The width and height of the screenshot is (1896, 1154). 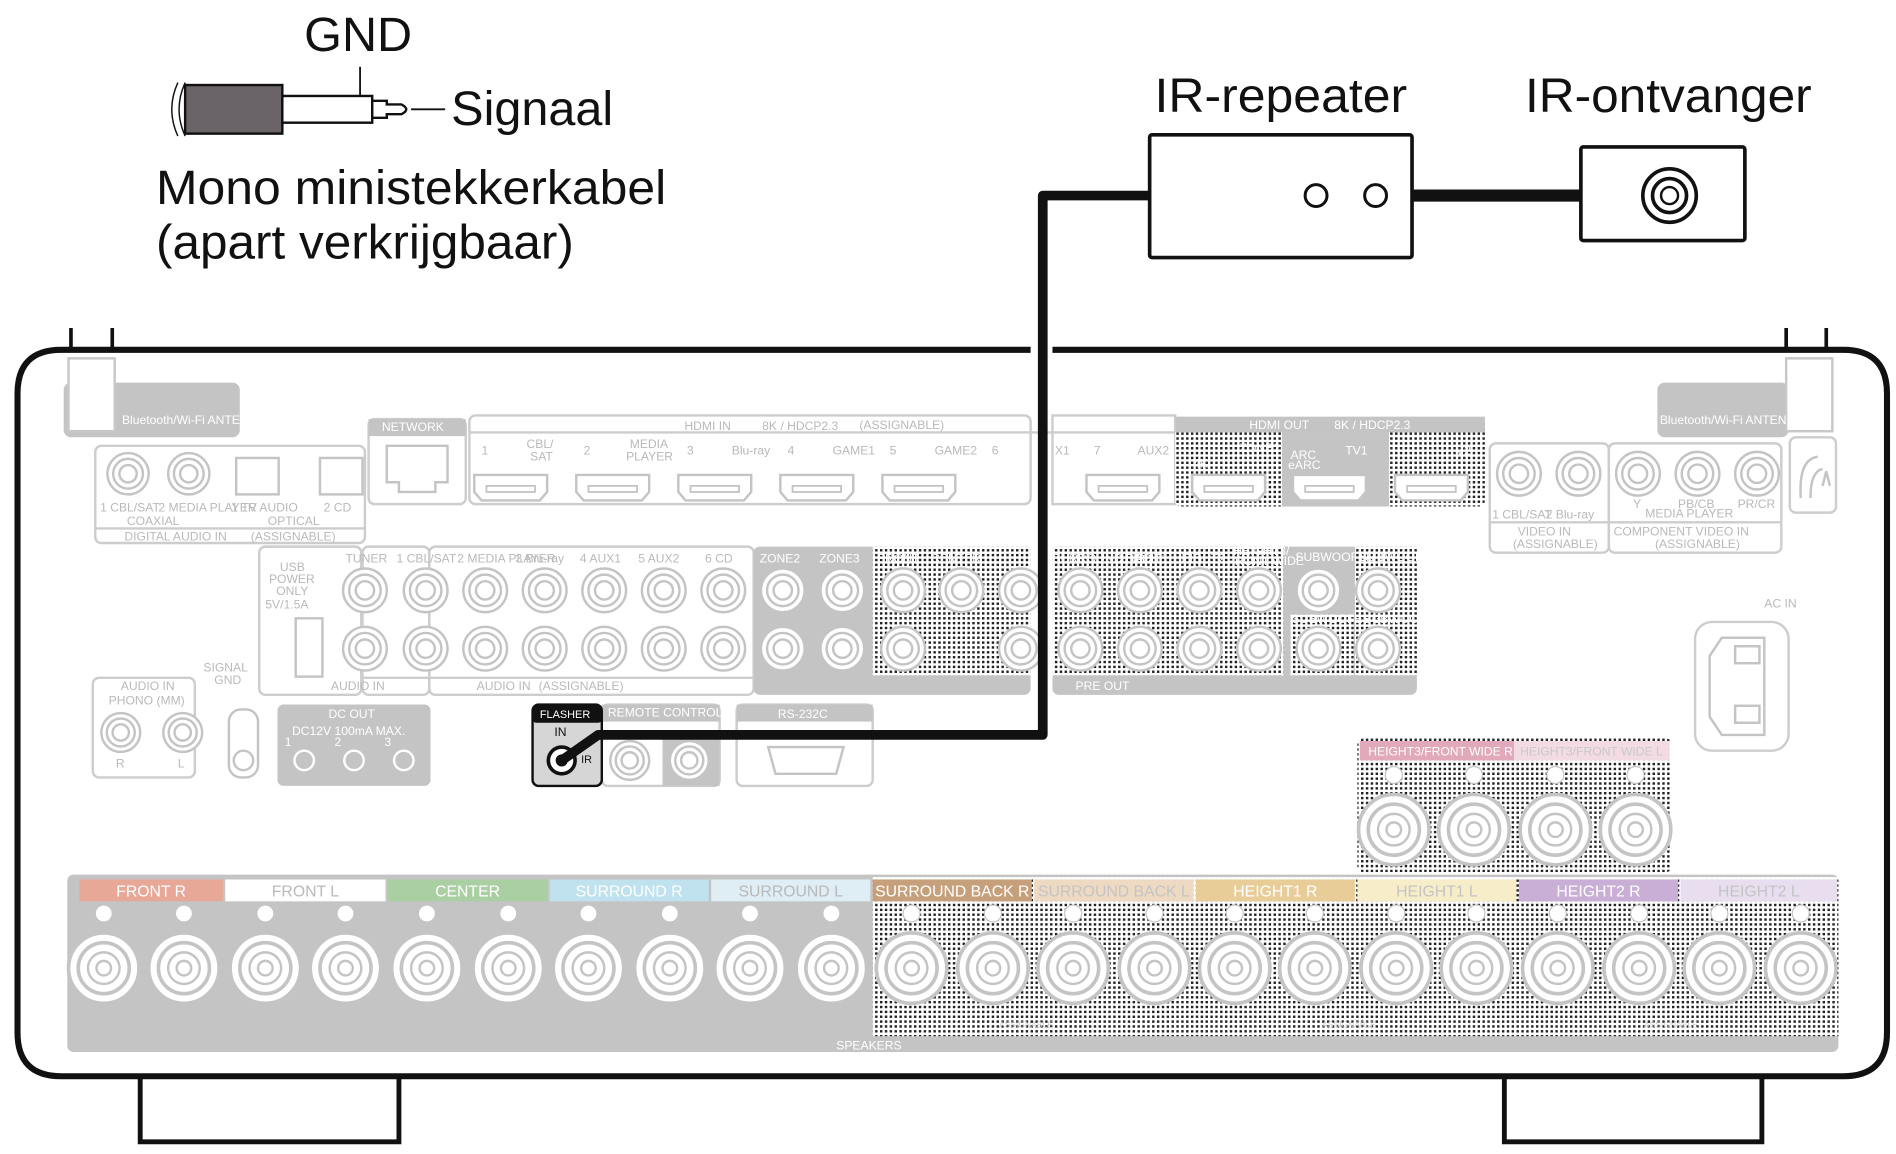 I want to click on flasher-label: FLASHER, so click(x=565, y=715).